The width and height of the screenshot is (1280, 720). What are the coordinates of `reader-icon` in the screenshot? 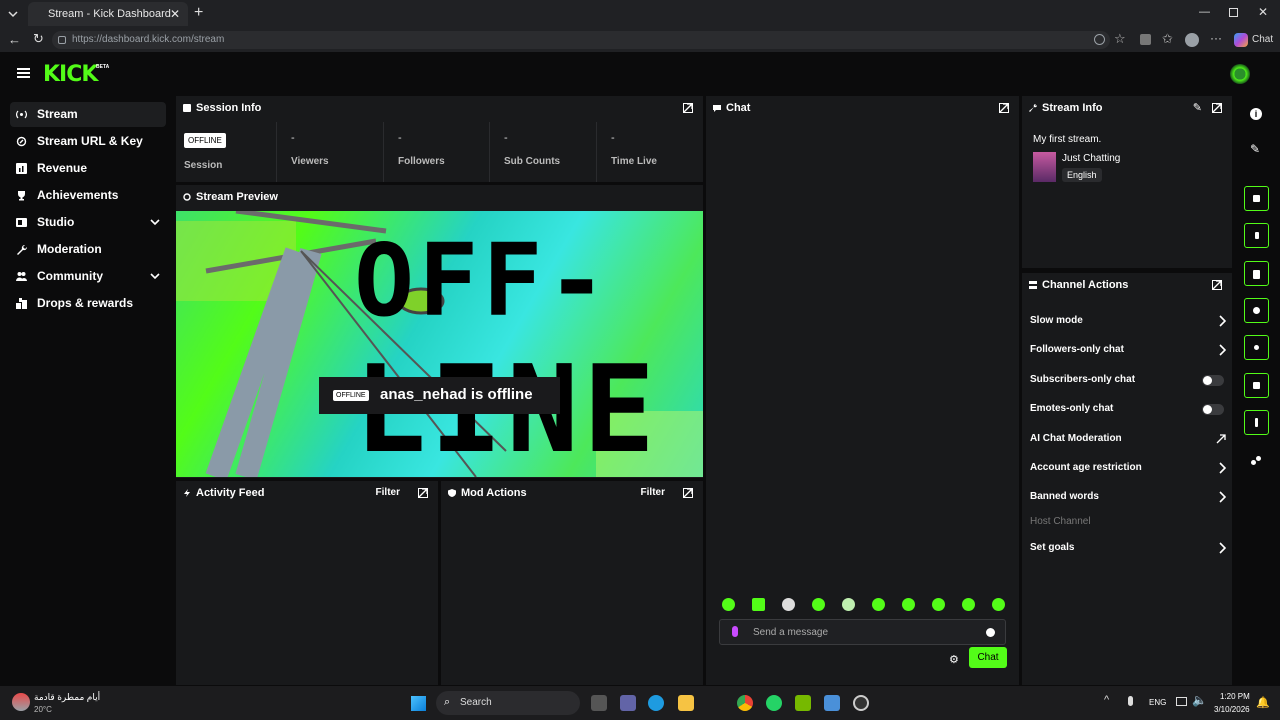 It's located at (1099, 39).